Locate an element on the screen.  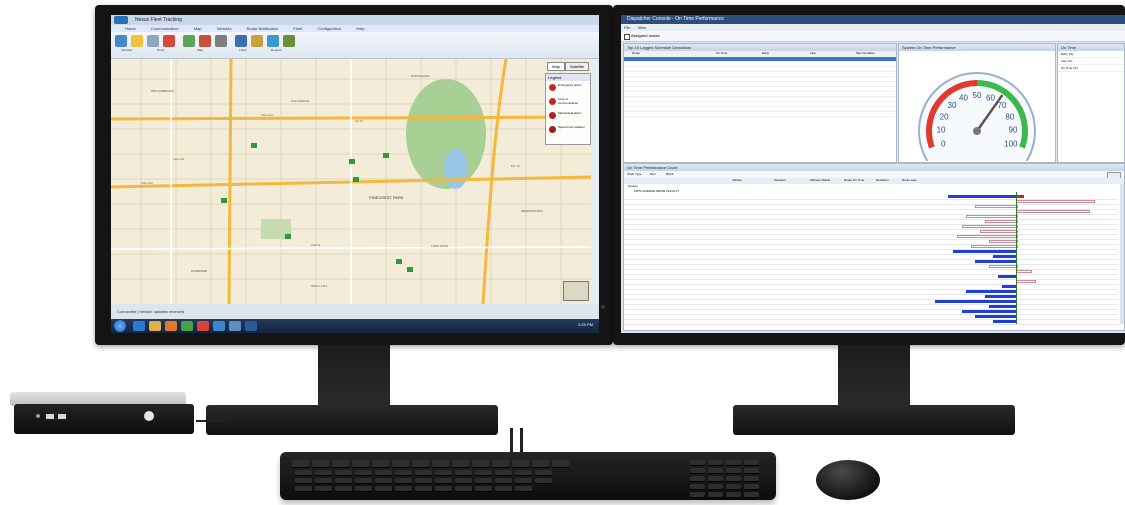
grid-col-route-late: Route Late is located at coordinates (909, 180).